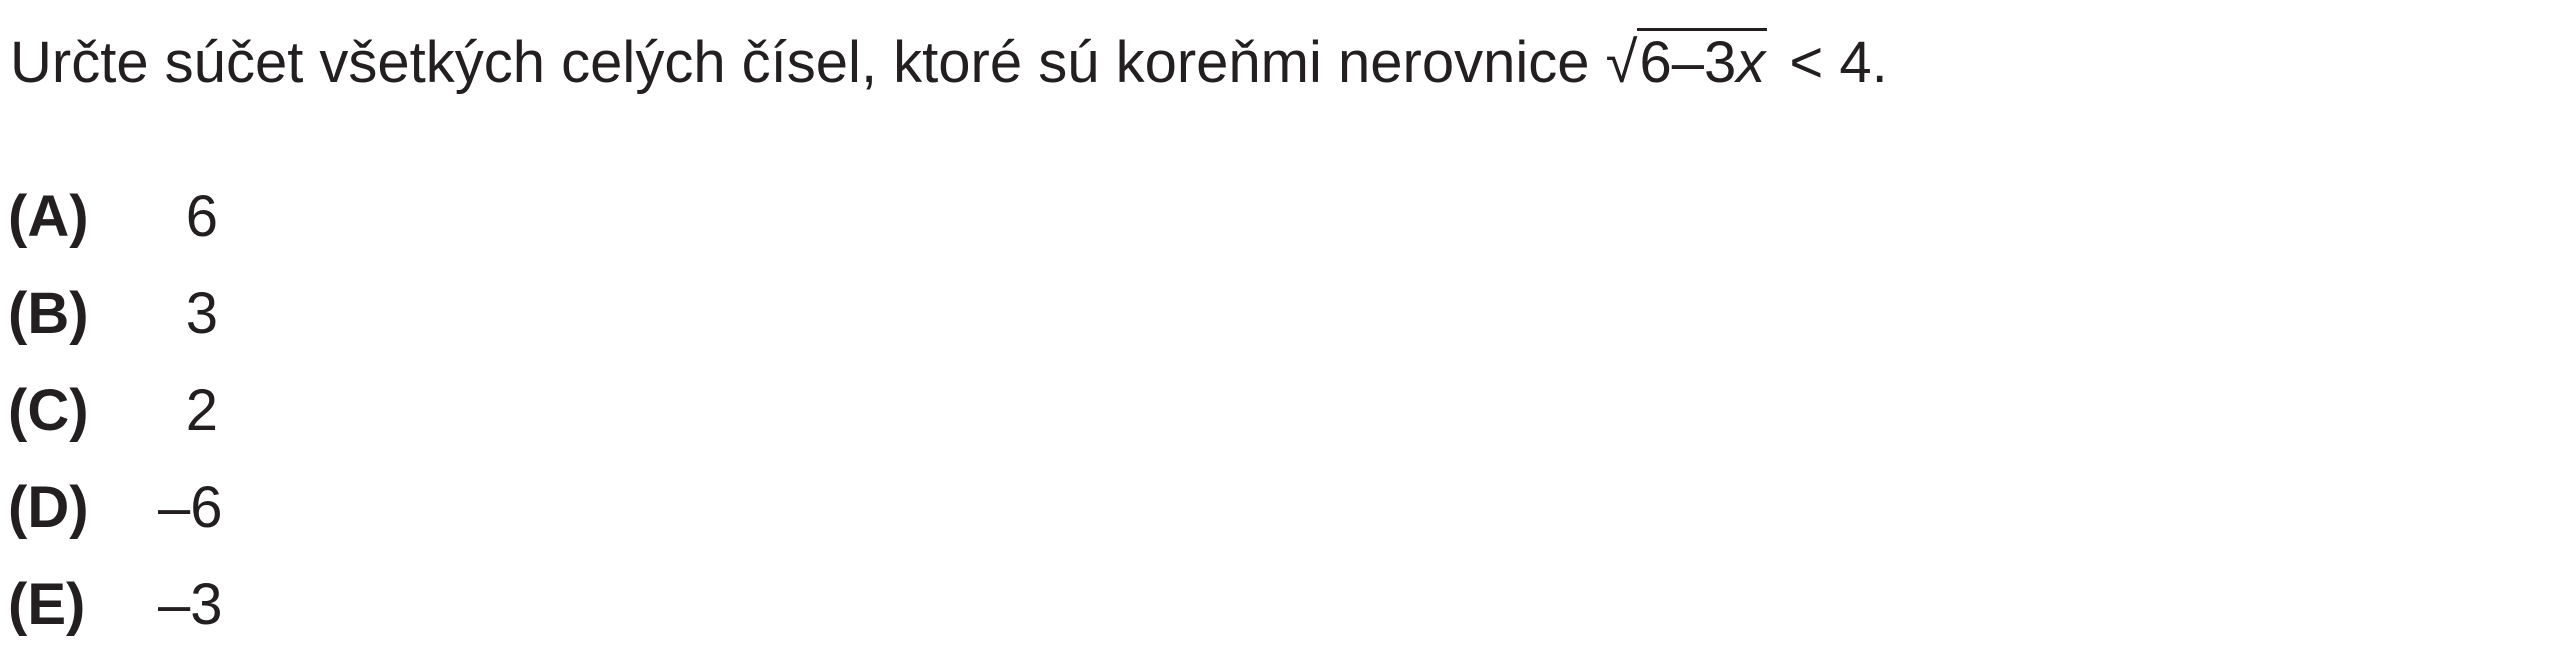 The height and width of the screenshot is (653, 2569). I want to click on answer-option-c: (C) 2, so click(113, 410).